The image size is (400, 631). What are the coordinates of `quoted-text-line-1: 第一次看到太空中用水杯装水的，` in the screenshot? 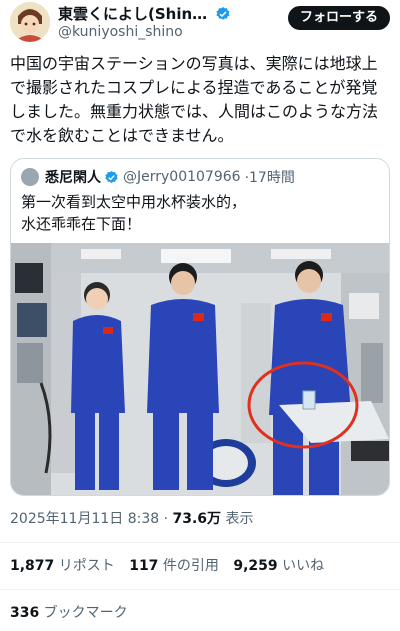 It's located at (134, 202).